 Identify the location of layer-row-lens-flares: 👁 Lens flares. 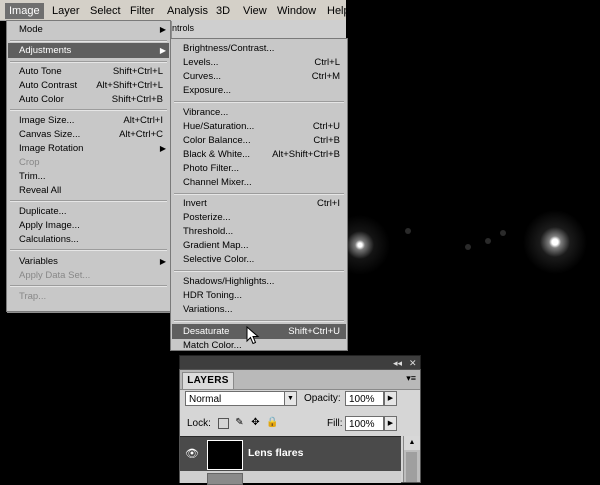
(290, 453).